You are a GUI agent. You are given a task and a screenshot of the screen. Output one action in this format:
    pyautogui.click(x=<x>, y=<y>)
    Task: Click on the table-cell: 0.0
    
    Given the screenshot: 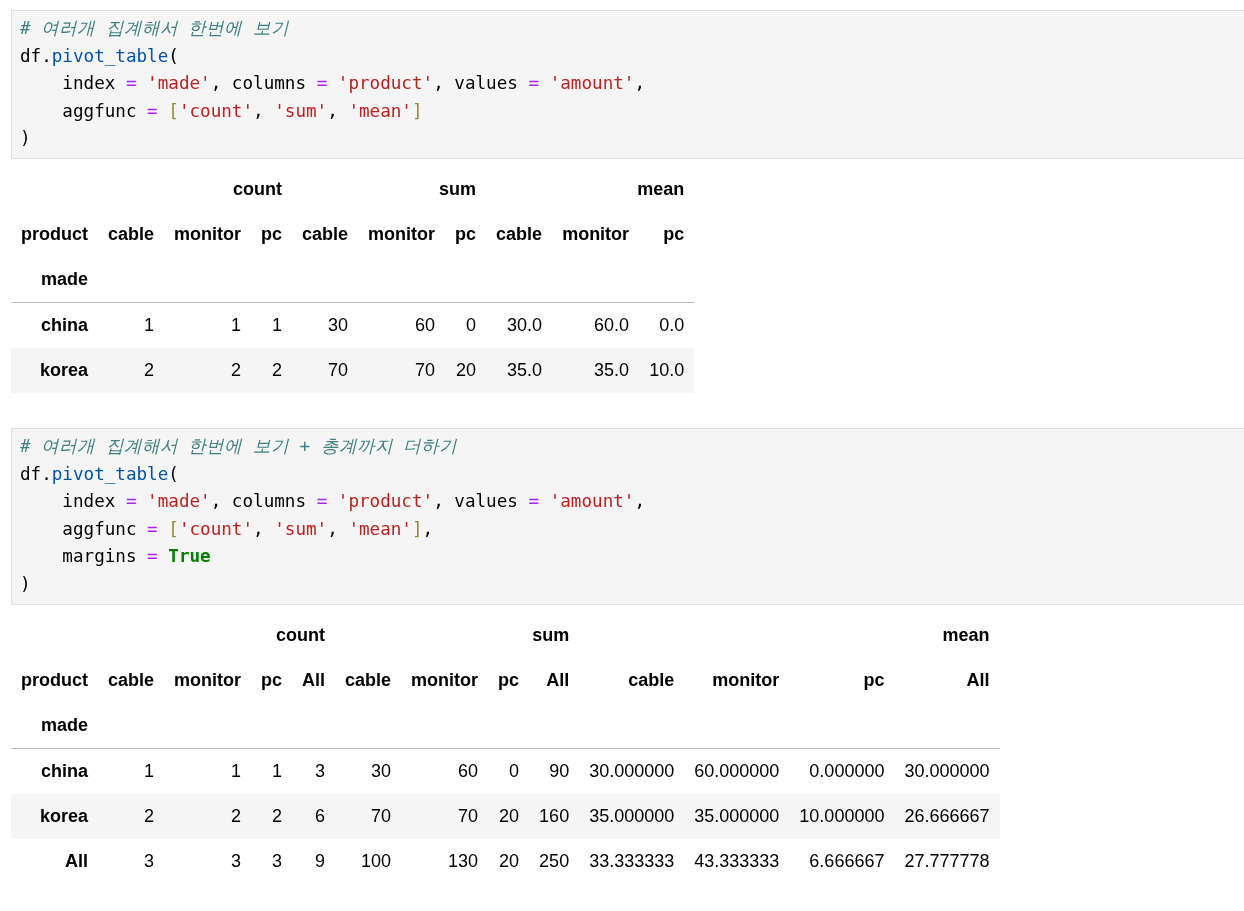 What is the action you would take?
    pyautogui.click(x=667, y=325)
    